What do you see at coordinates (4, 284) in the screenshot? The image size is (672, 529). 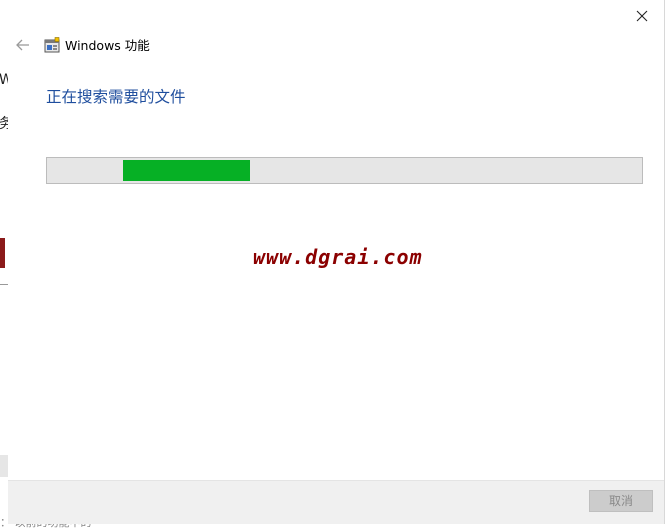 I see `background-window-divider` at bounding box center [4, 284].